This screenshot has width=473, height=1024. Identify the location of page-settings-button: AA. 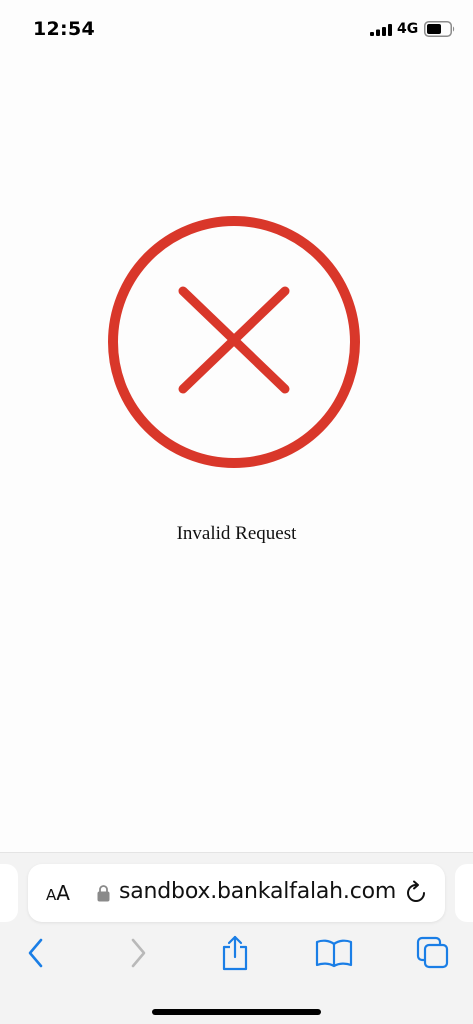
(58, 893).